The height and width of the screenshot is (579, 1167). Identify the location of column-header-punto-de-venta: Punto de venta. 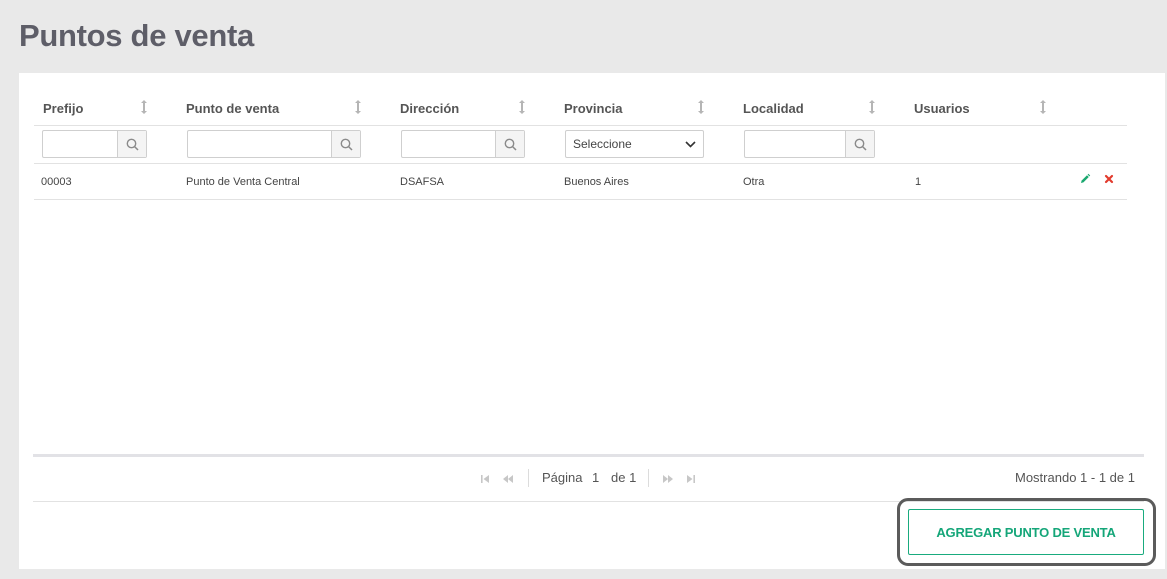
(232, 108).